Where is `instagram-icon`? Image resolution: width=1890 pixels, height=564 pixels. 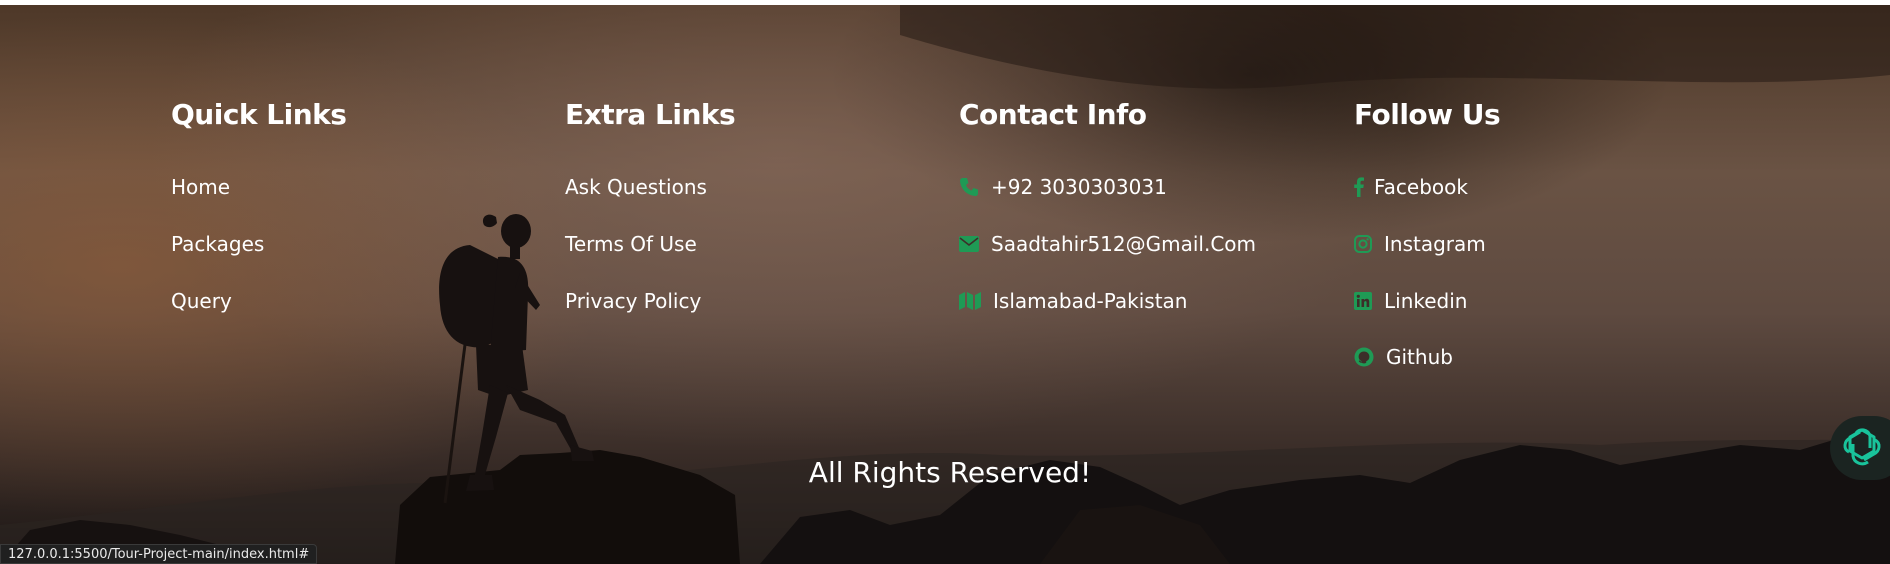 instagram-icon is located at coordinates (1363, 244).